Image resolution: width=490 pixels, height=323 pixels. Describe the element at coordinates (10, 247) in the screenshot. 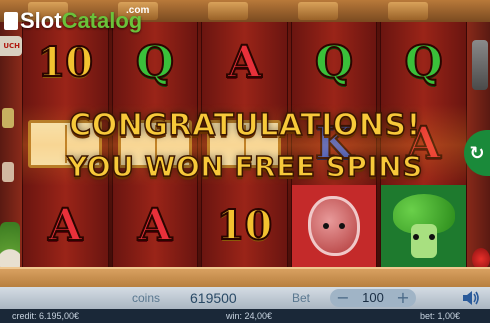

I see `garlic-decoration` at that location.